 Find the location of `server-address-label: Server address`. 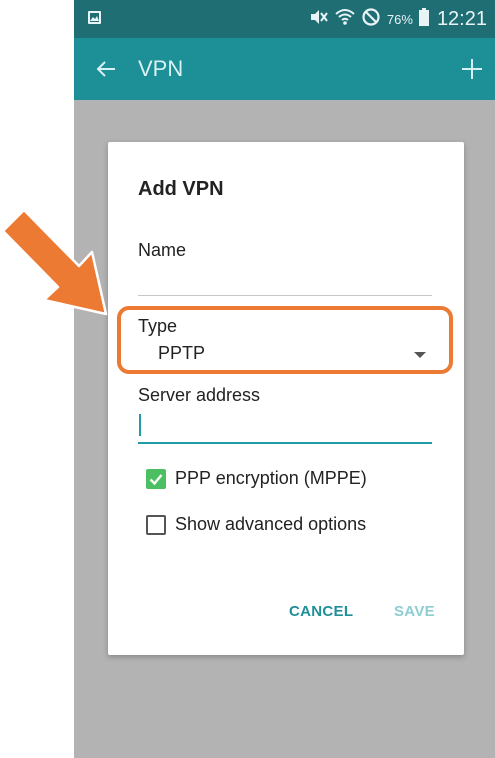

server-address-label: Server address is located at coordinates (199, 395).